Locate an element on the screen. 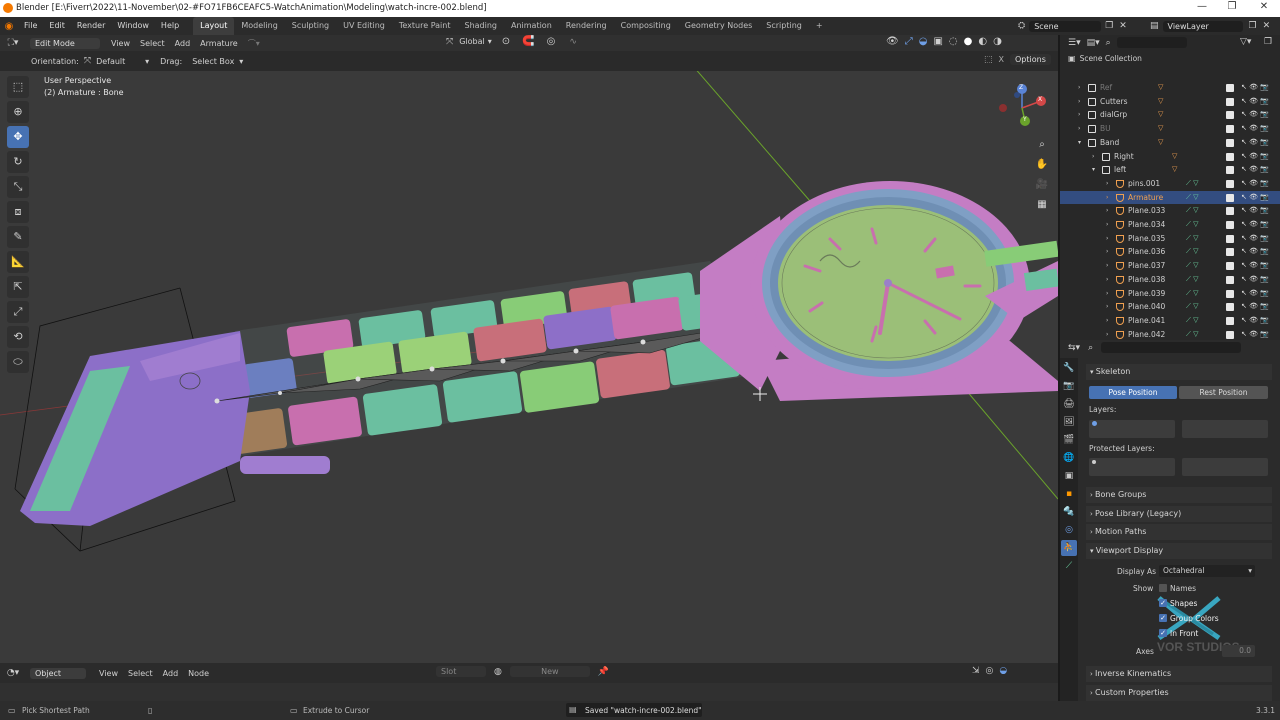 This screenshot has width=1280, height=720. falloff-icon: ∿ is located at coordinates (573, 42).